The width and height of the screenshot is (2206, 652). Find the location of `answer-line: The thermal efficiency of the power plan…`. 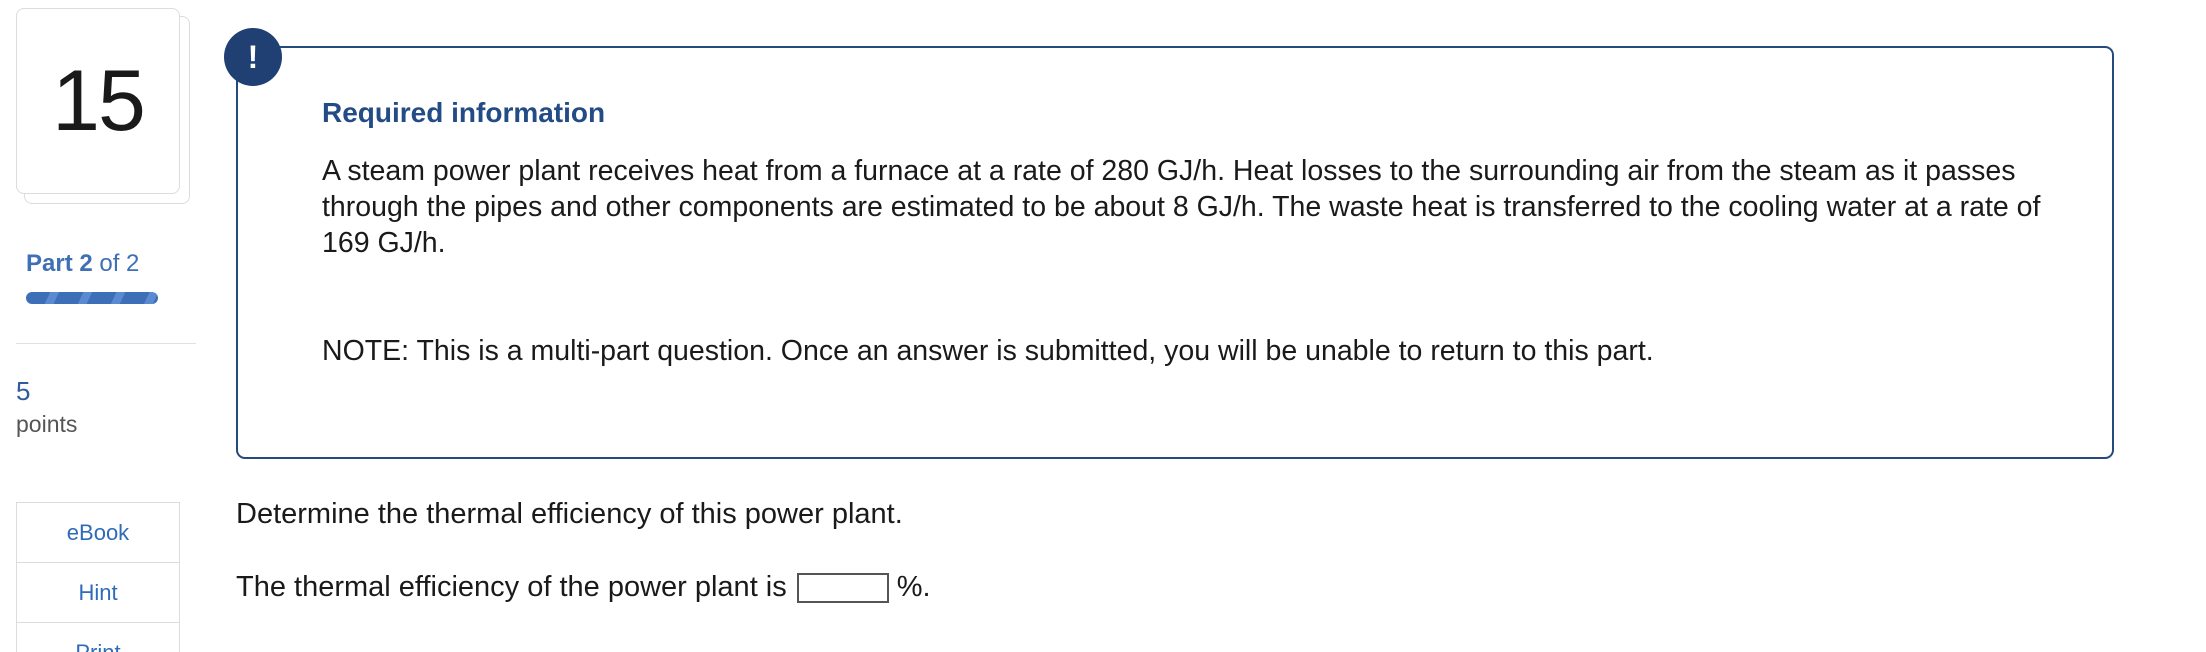

answer-line: The thermal efficiency of the power plan… is located at coordinates (583, 587).